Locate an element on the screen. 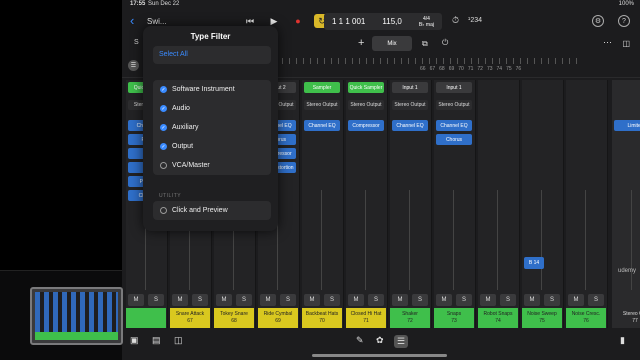 The width and height of the screenshot is (640, 360). layout-icon: ◫ is located at coordinates (626, 43).